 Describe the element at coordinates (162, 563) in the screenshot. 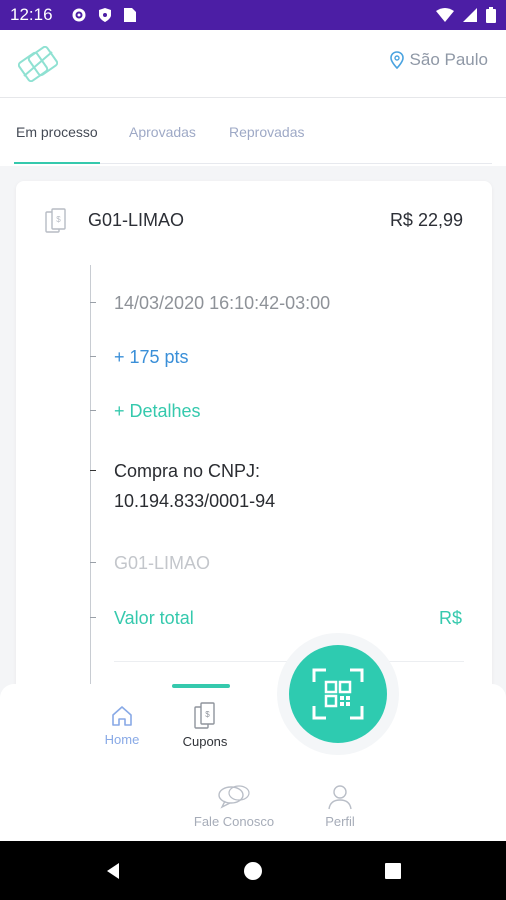

I see `store-name: G01-LIMAO` at that location.